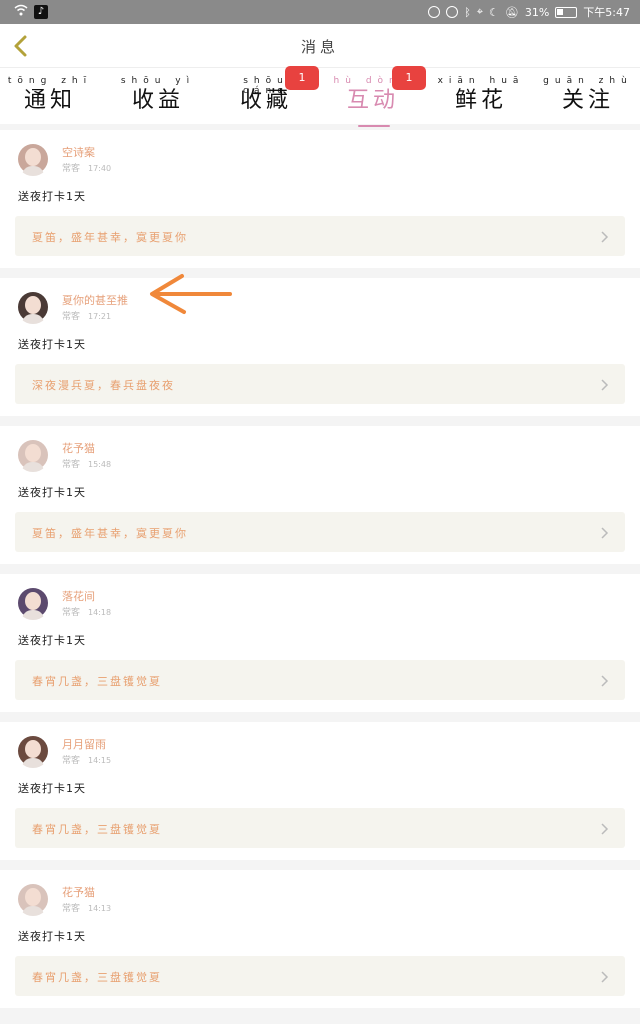 This screenshot has height=1024, width=640. Describe the element at coordinates (100, 612) in the screenshot. I see `timestamp: 14:18` at that location.